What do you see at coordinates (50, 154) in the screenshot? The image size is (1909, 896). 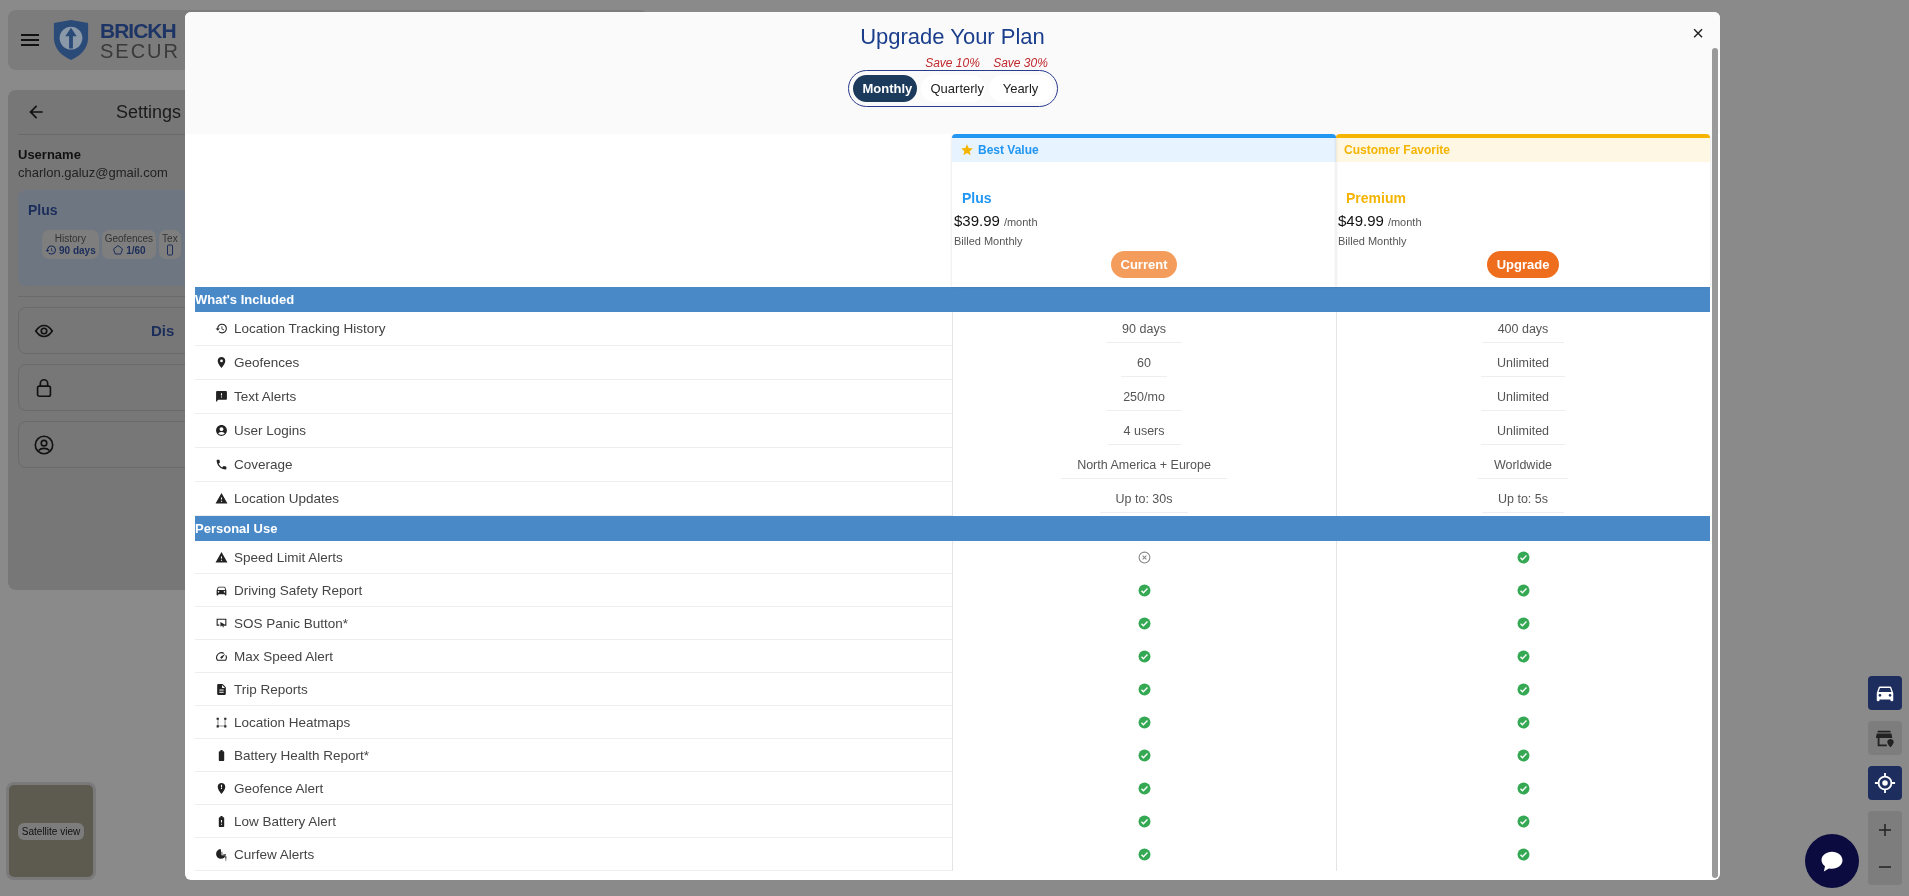 I see `username-label: Username` at bounding box center [50, 154].